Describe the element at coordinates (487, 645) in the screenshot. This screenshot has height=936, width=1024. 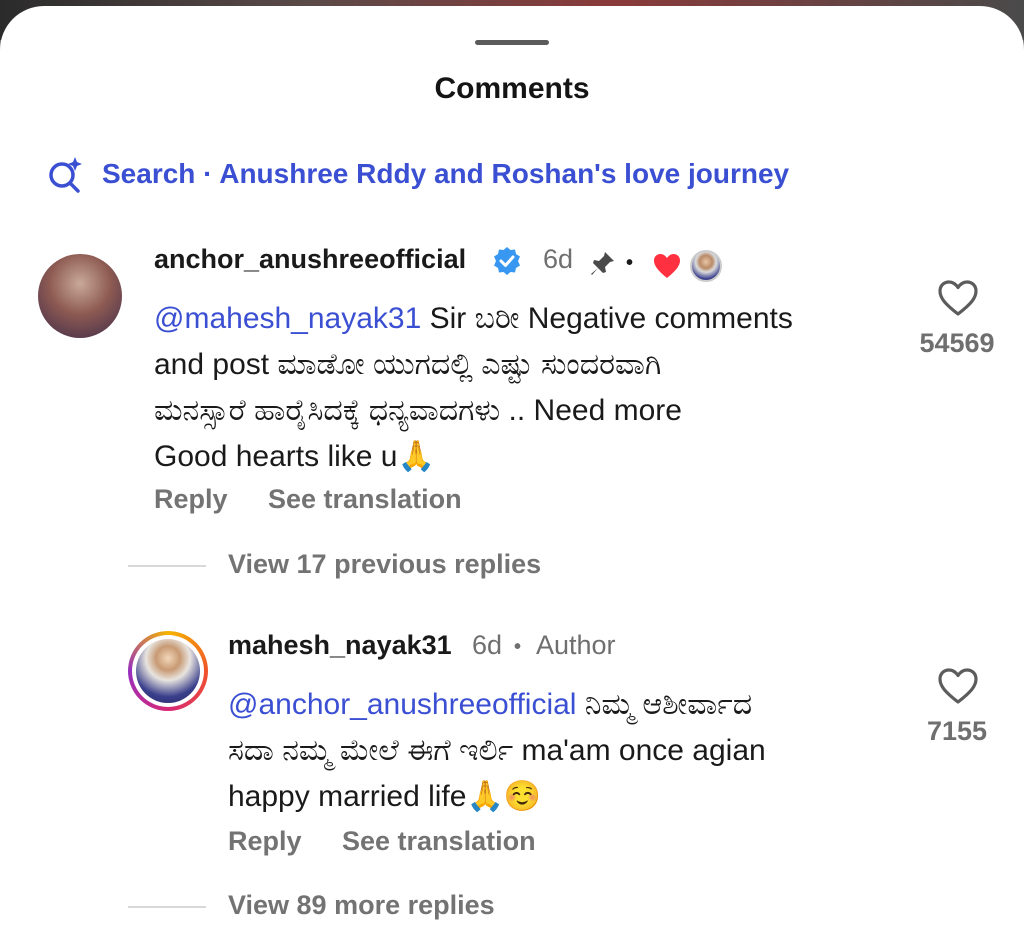
I see `reply-time: 6d` at that location.